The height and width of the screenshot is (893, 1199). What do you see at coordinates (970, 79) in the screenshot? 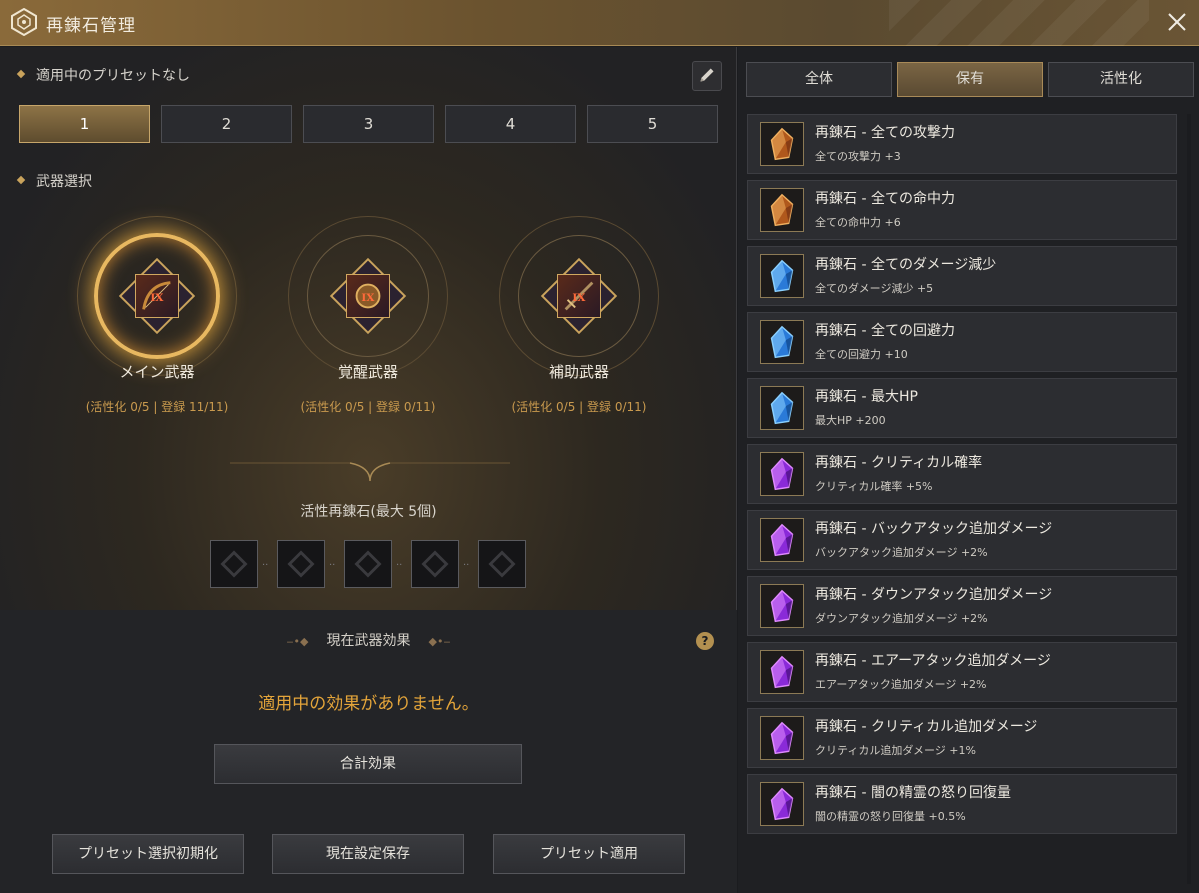
I see `filter-tab-owned: 保有` at bounding box center [970, 79].